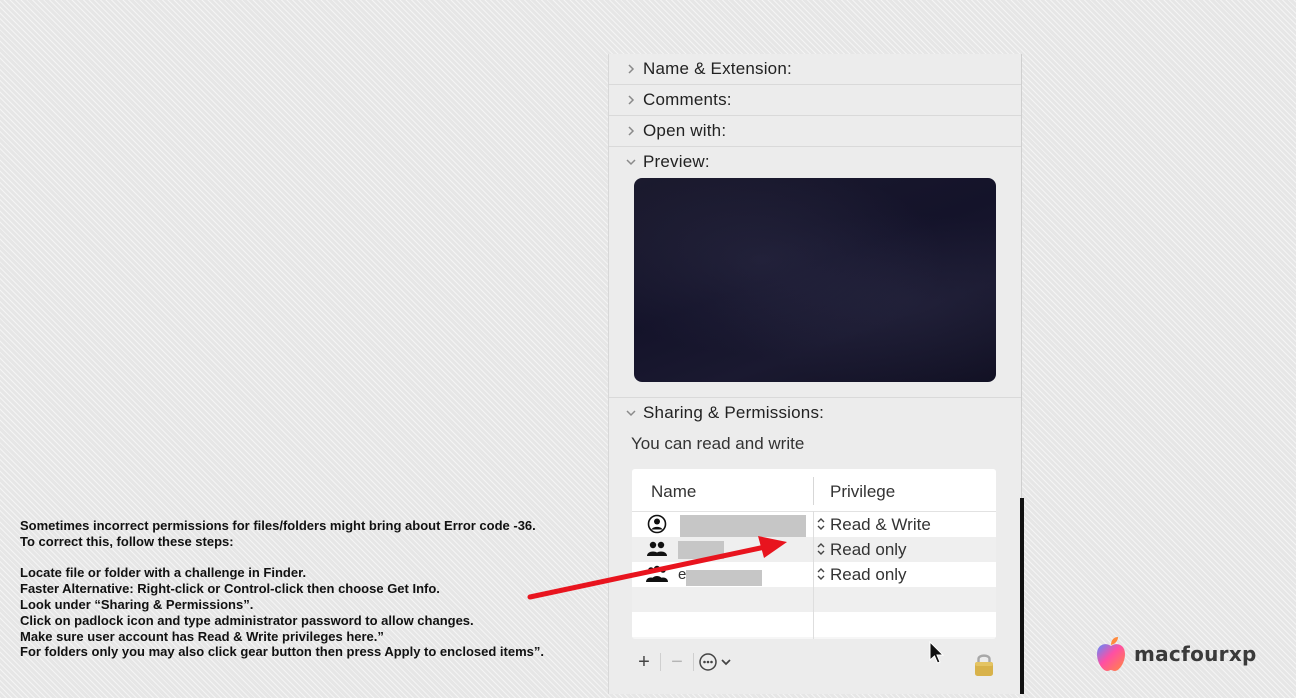  I want to click on column-header-name: Name, so click(673, 492).